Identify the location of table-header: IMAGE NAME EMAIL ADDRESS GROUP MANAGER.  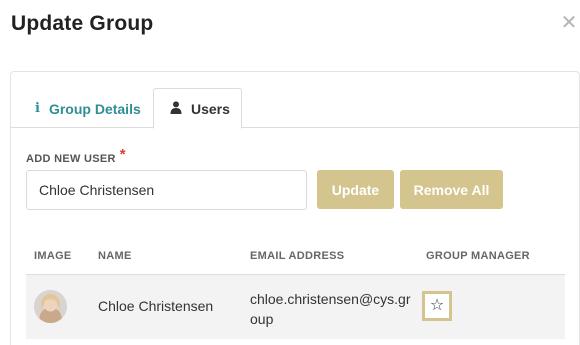
(295, 256).